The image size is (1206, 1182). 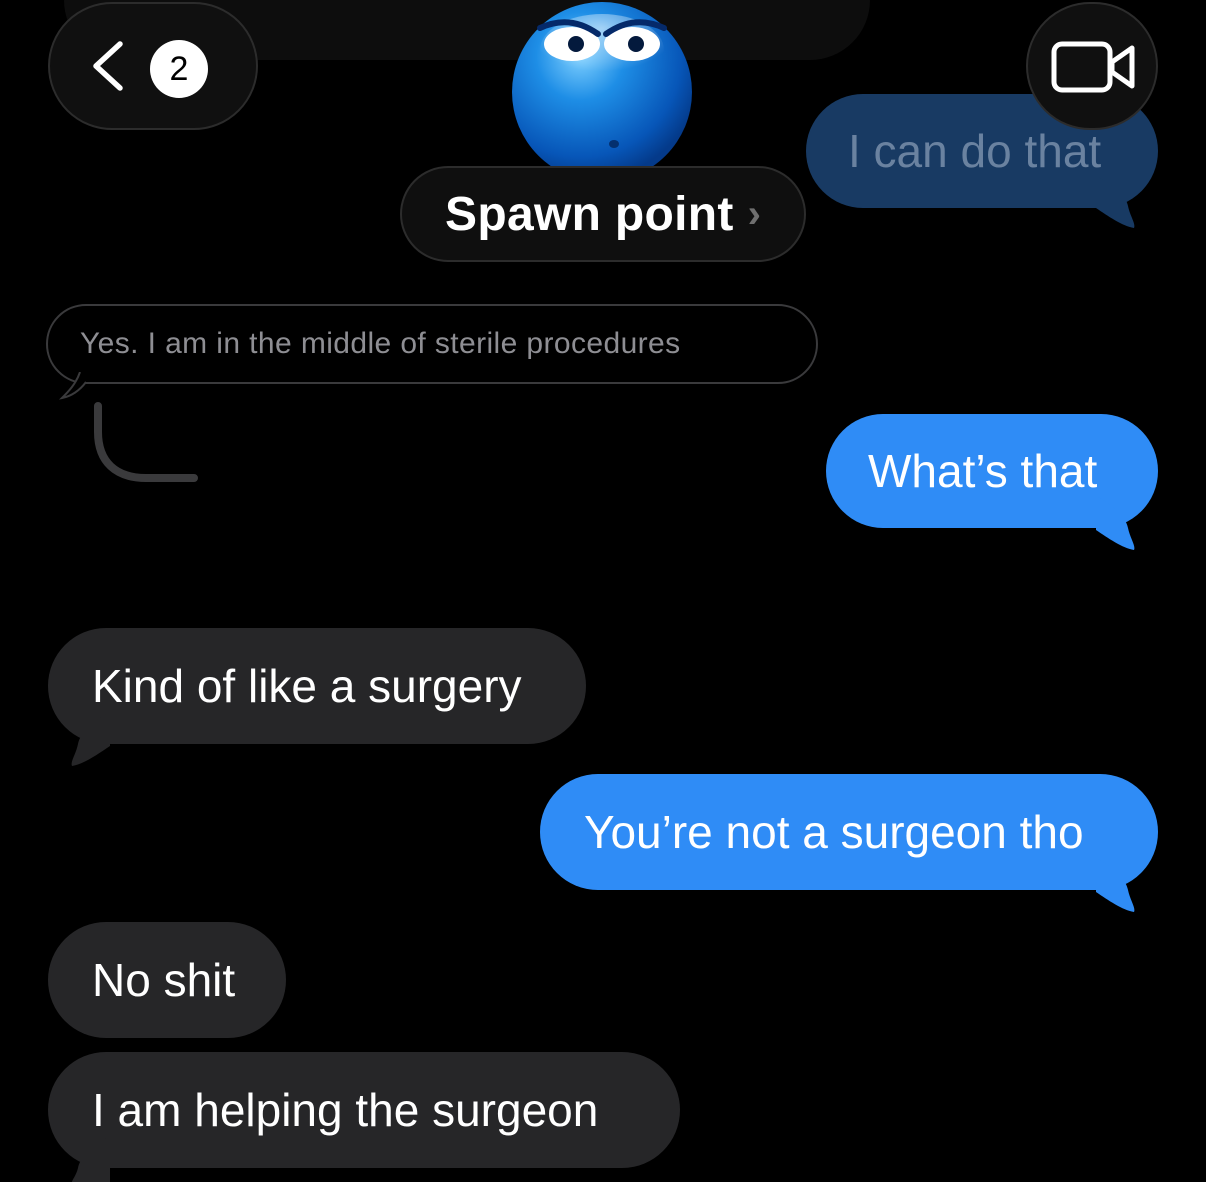 I want to click on message-text: I can do that, so click(x=975, y=151).